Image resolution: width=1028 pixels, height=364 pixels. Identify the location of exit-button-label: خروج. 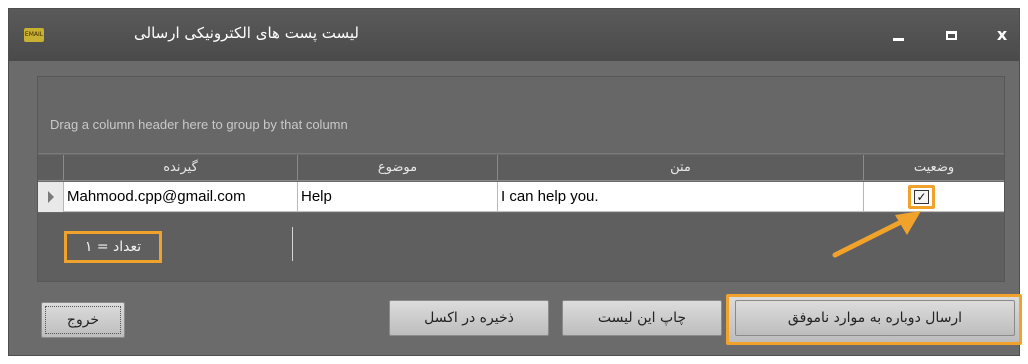
(83, 320).